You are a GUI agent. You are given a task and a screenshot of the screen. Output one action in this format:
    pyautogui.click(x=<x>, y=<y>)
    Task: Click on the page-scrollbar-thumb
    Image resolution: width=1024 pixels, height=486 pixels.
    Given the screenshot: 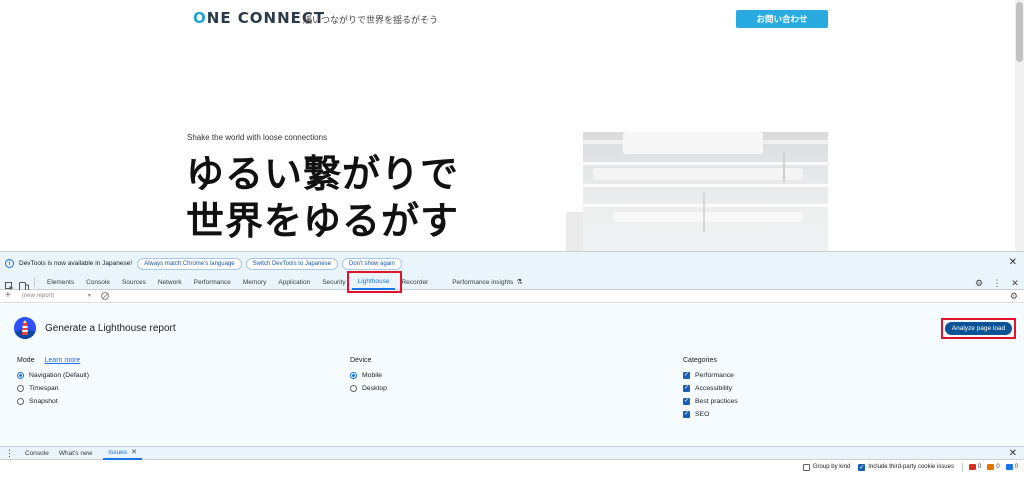 What is the action you would take?
    pyautogui.click(x=1019, y=32)
    